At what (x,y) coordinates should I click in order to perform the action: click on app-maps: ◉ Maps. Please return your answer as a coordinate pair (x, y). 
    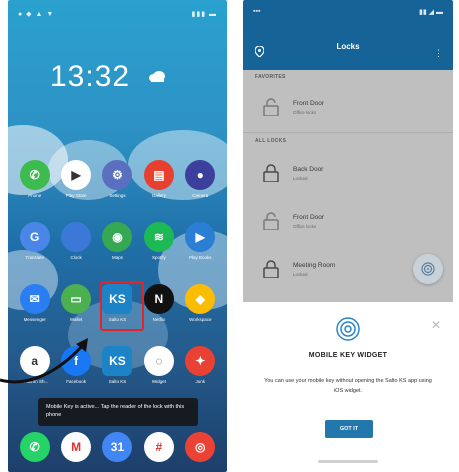
    Looking at the image, I should click on (117, 241).